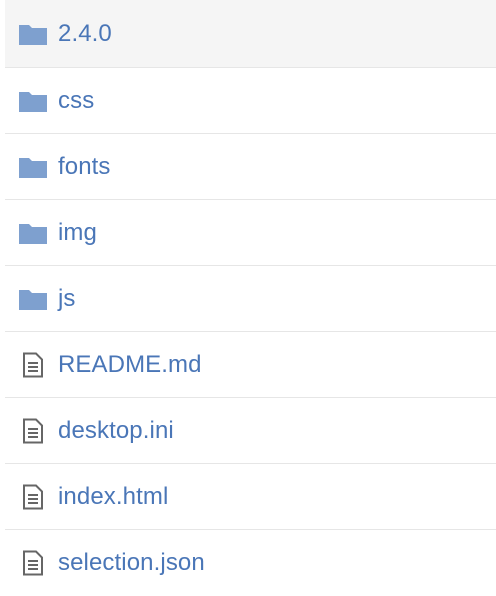  I want to click on file-list-item-label: css, so click(76, 101).